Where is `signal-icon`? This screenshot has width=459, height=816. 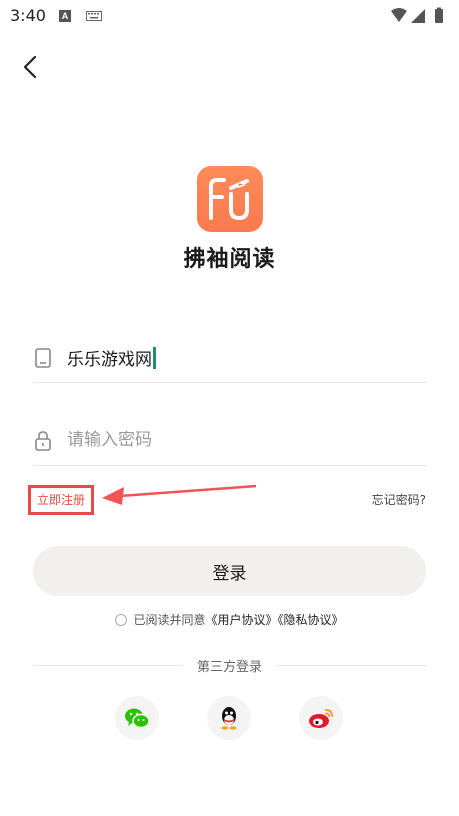
signal-icon is located at coordinates (418, 16).